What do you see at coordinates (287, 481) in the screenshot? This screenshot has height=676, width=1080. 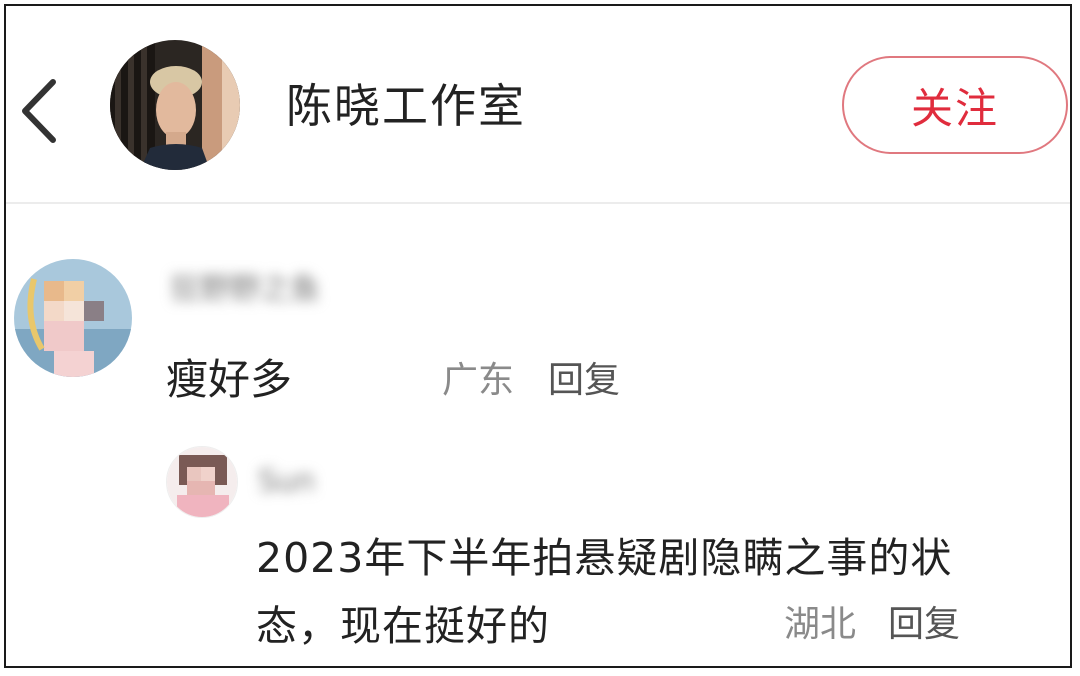 I see `reply-username: Sun` at bounding box center [287, 481].